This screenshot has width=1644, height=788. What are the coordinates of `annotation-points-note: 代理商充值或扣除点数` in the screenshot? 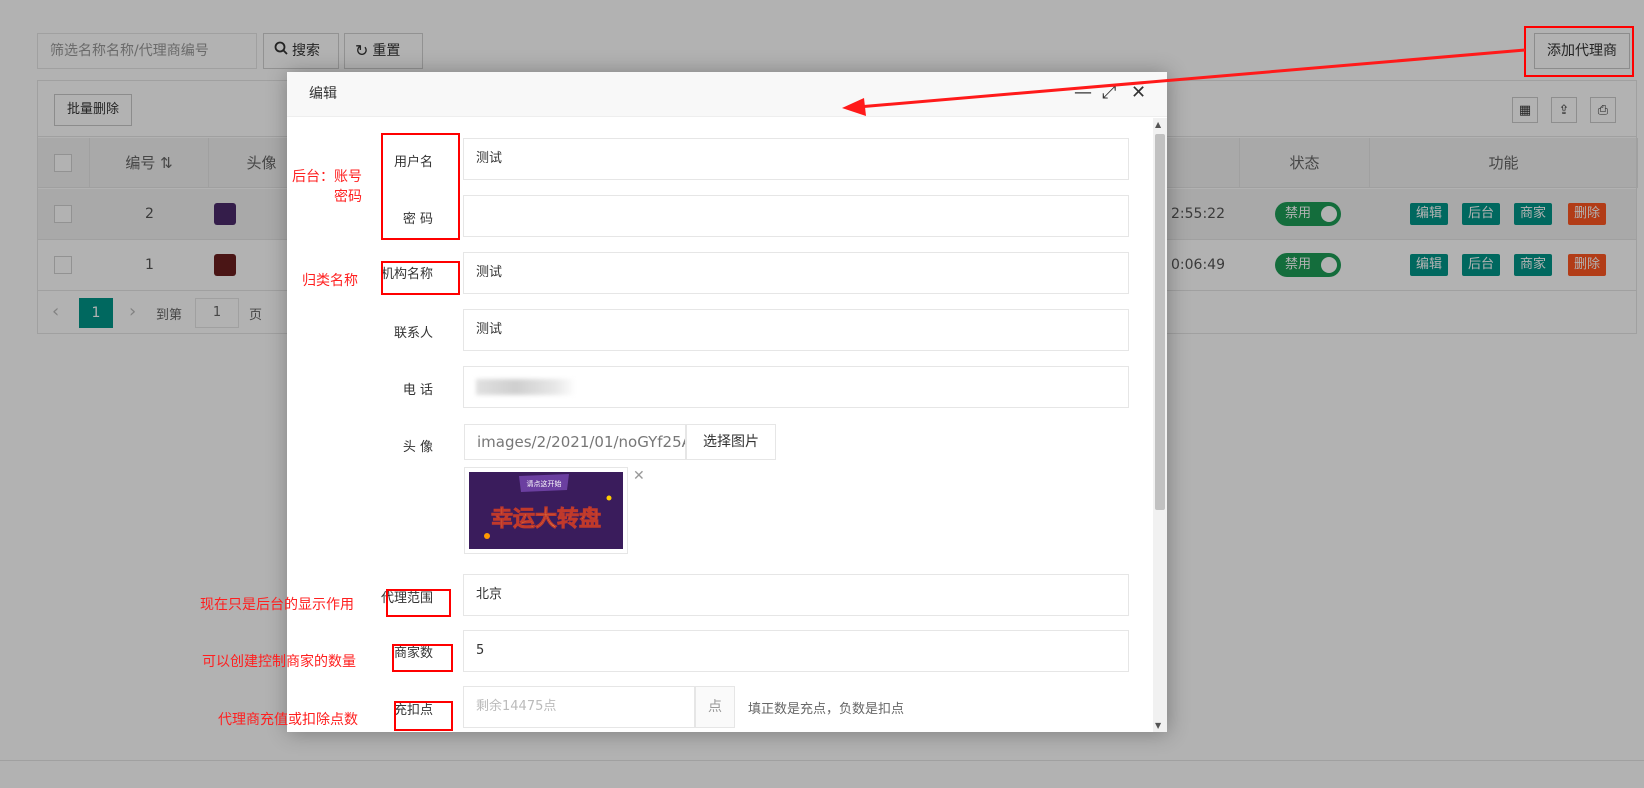 It's located at (288, 720).